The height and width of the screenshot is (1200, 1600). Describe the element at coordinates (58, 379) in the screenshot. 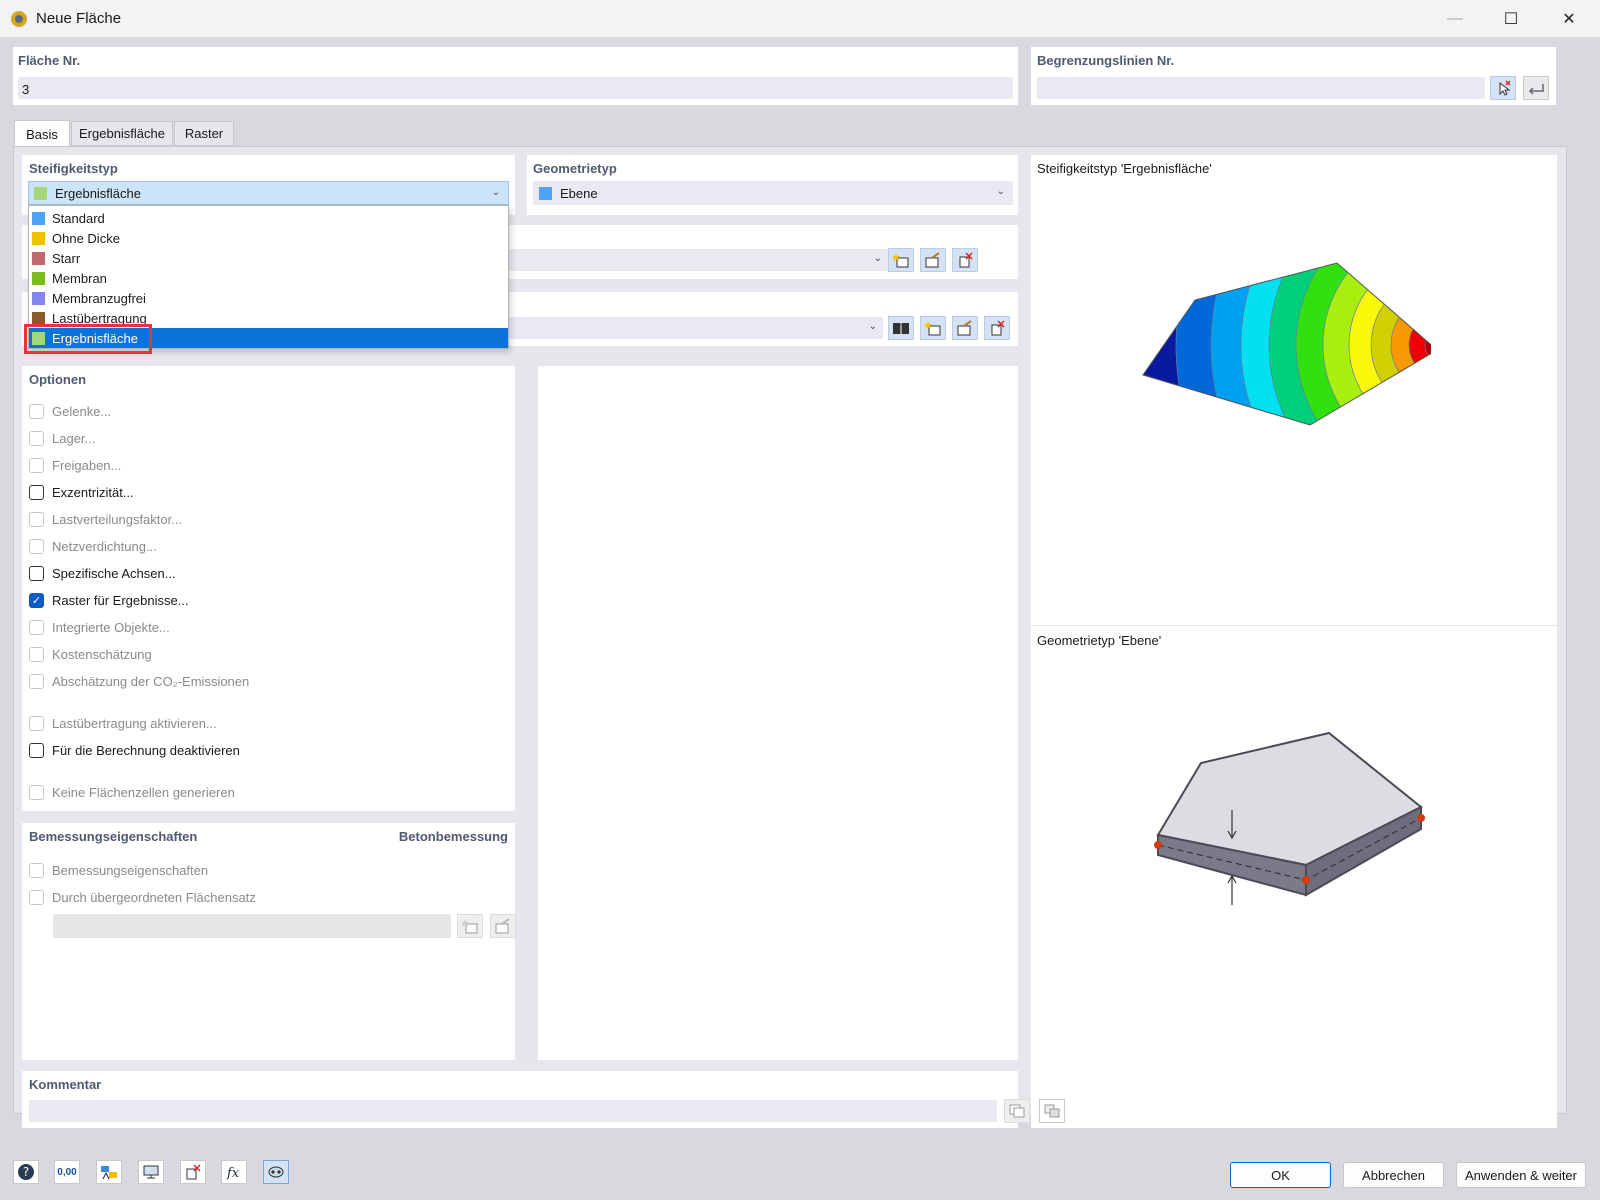

I see `options-label: Optionen` at that location.